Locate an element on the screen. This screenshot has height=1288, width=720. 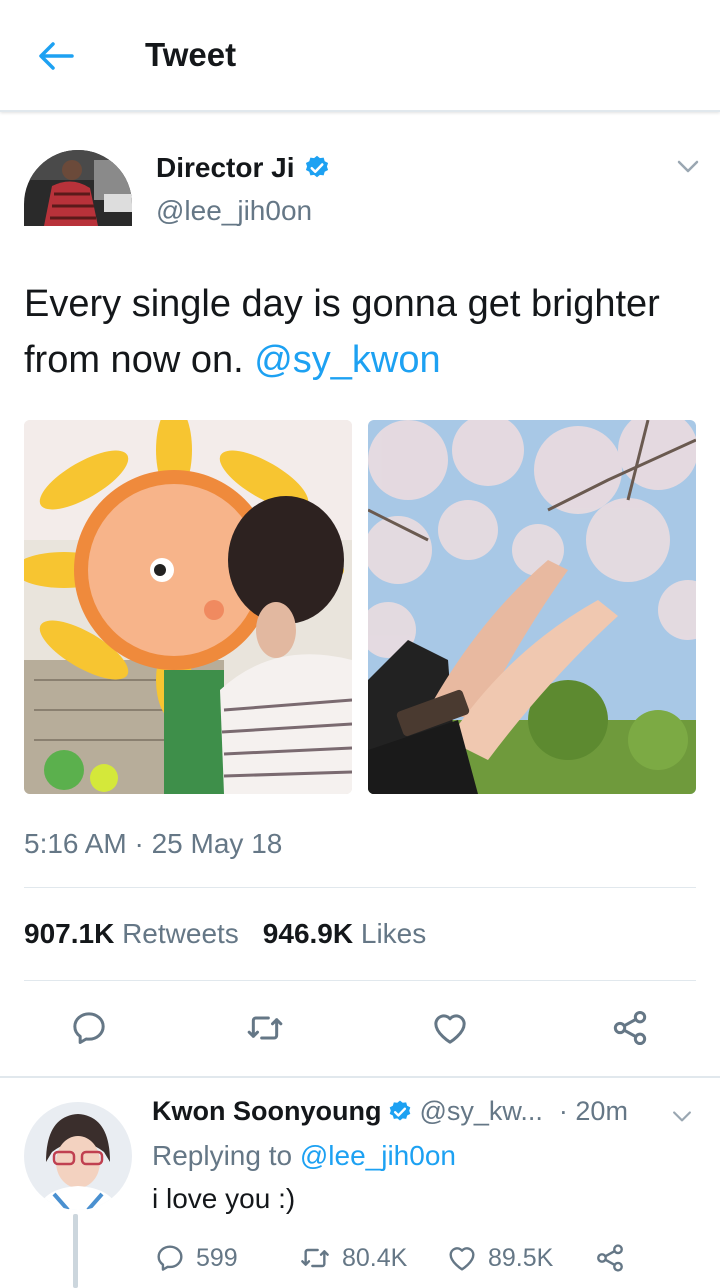
reply-avatar-photo is located at coordinates (78, 1156).